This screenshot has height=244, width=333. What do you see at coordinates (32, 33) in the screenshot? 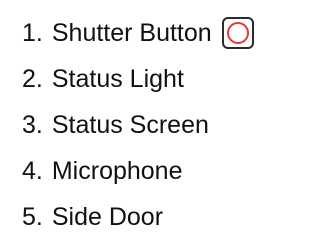
I see `legend-number: 1.` at bounding box center [32, 33].